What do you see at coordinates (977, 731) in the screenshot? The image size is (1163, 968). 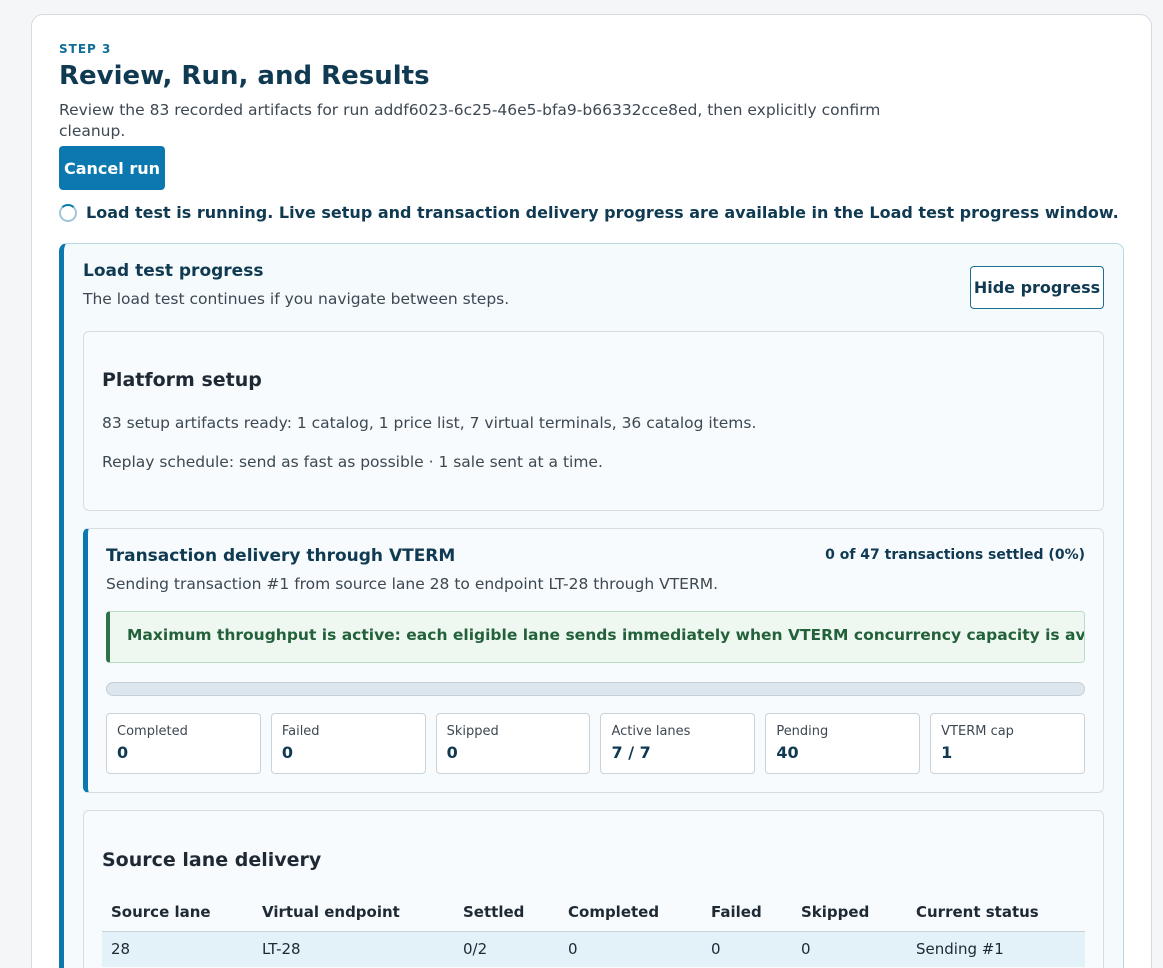 I see `stat-label: VTERM cap` at bounding box center [977, 731].